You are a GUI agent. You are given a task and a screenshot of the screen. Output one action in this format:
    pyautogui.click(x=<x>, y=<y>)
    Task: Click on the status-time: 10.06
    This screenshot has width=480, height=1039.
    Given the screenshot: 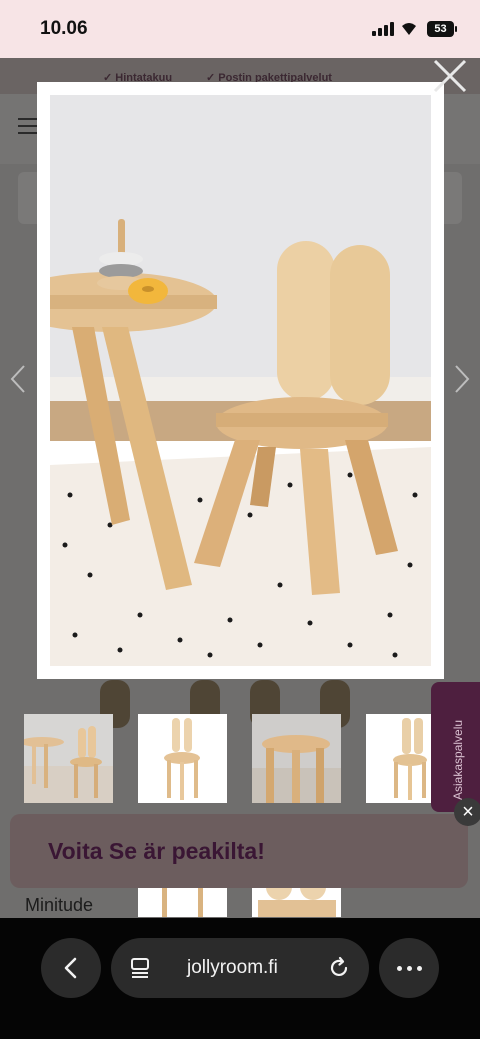 What is the action you would take?
    pyautogui.click(x=64, y=28)
    